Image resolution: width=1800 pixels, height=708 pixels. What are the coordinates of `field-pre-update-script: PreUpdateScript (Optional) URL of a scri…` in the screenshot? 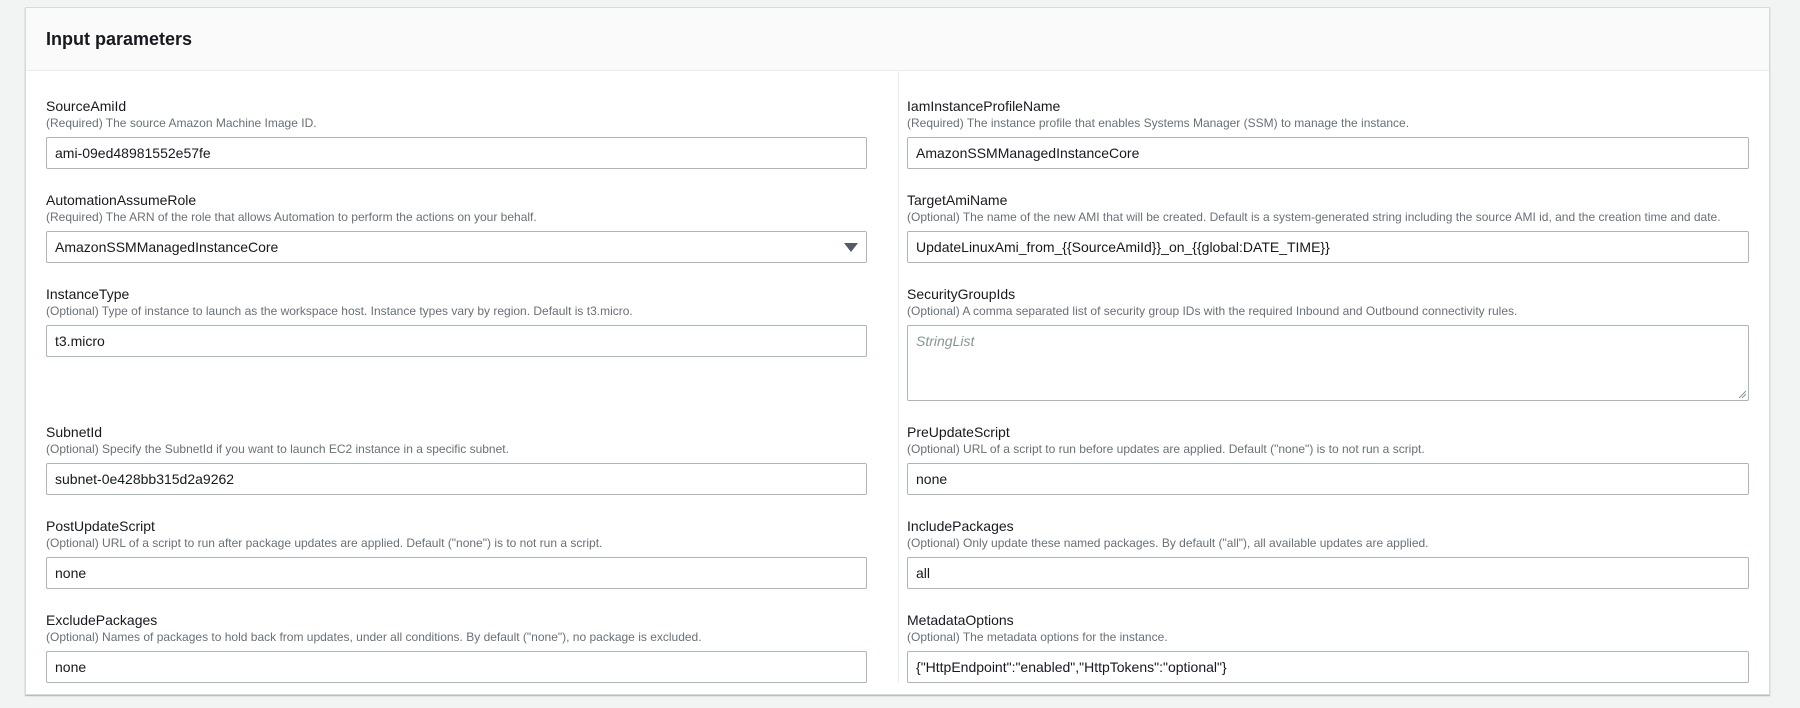 It's located at (1328, 459).